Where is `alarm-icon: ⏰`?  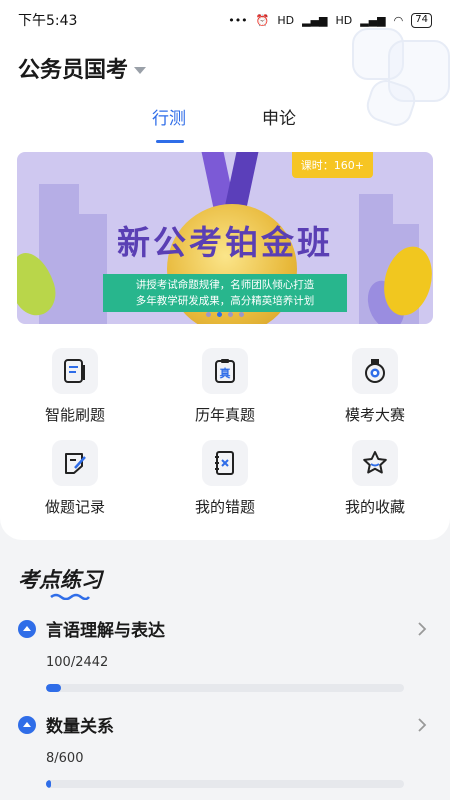 alarm-icon: ⏰ is located at coordinates (262, 20).